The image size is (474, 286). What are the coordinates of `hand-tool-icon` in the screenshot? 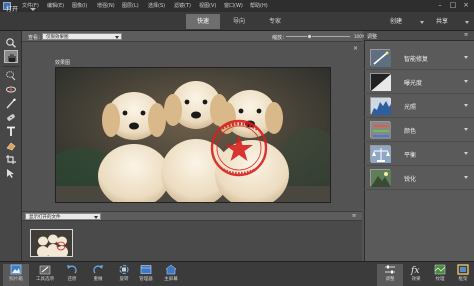 It's located at (11, 56).